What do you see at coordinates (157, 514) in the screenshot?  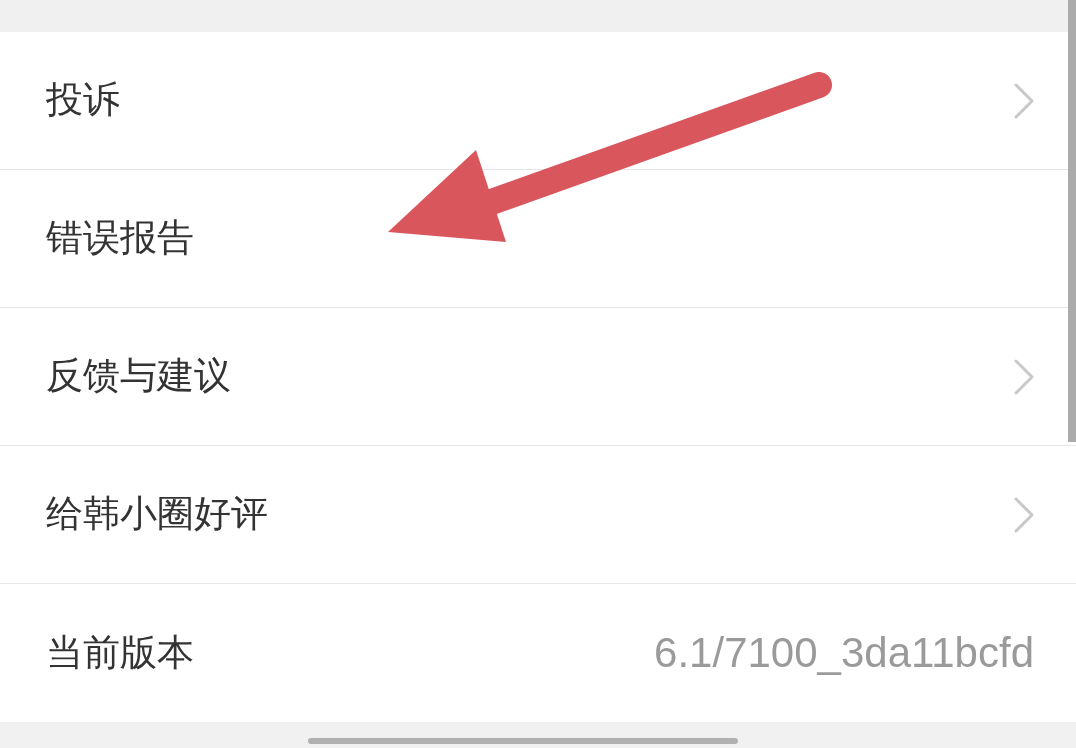 I see `menu-item: 给韩小圈好评` at bounding box center [157, 514].